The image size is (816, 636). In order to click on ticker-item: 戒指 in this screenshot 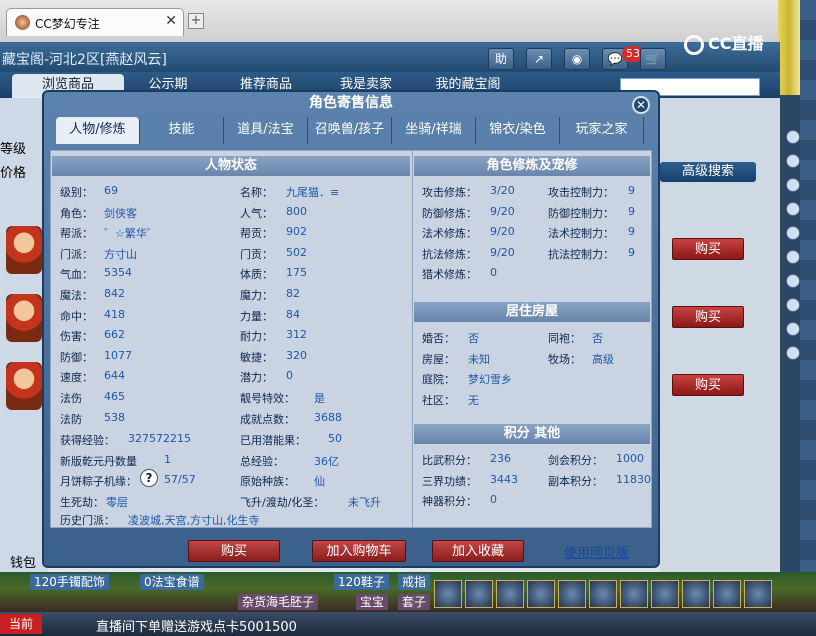, I will do `click(414, 582)`.